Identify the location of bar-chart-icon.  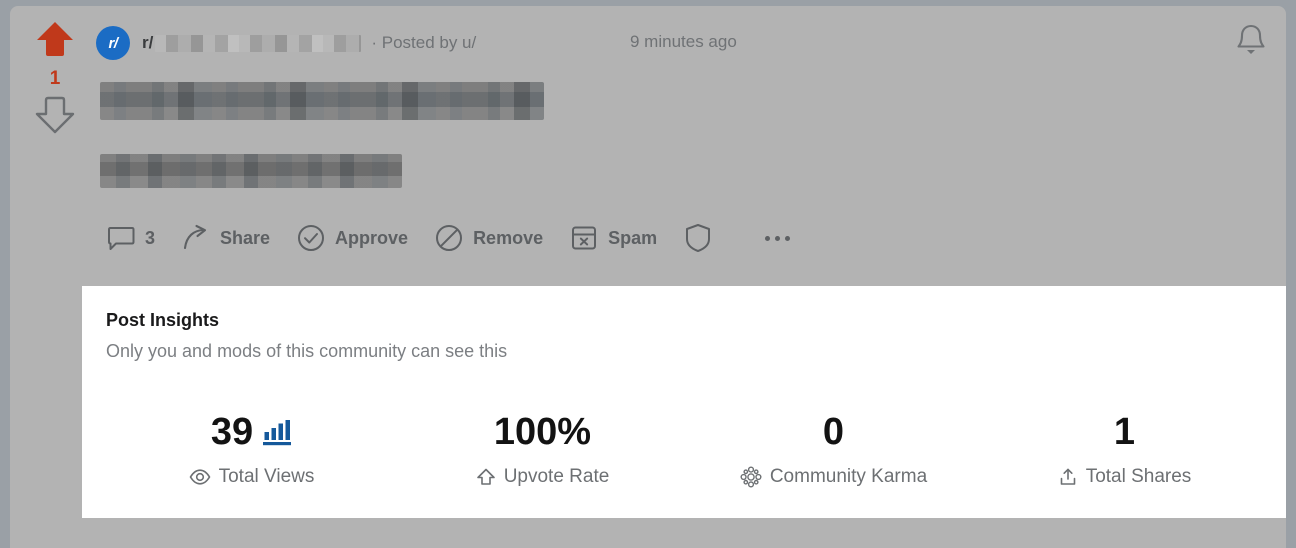
(277, 432).